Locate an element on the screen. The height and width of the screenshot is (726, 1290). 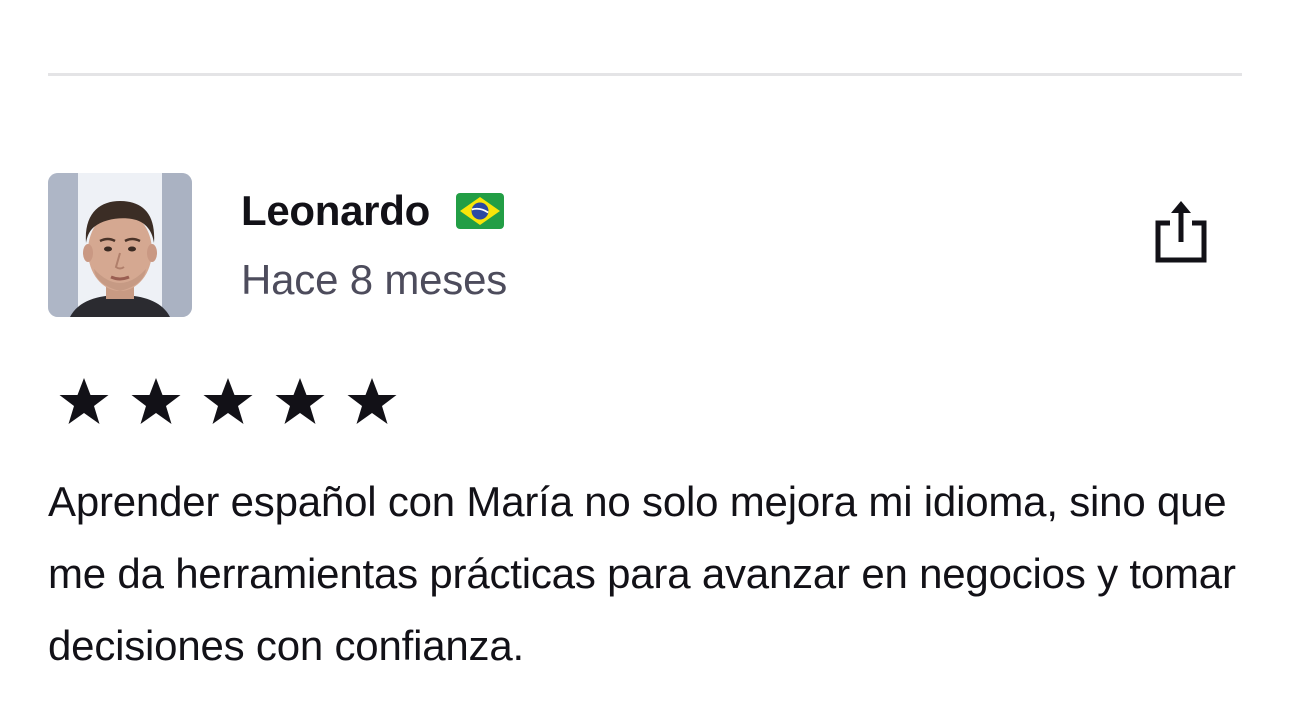
brazil-flag-icon is located at coordinates (479, 211).